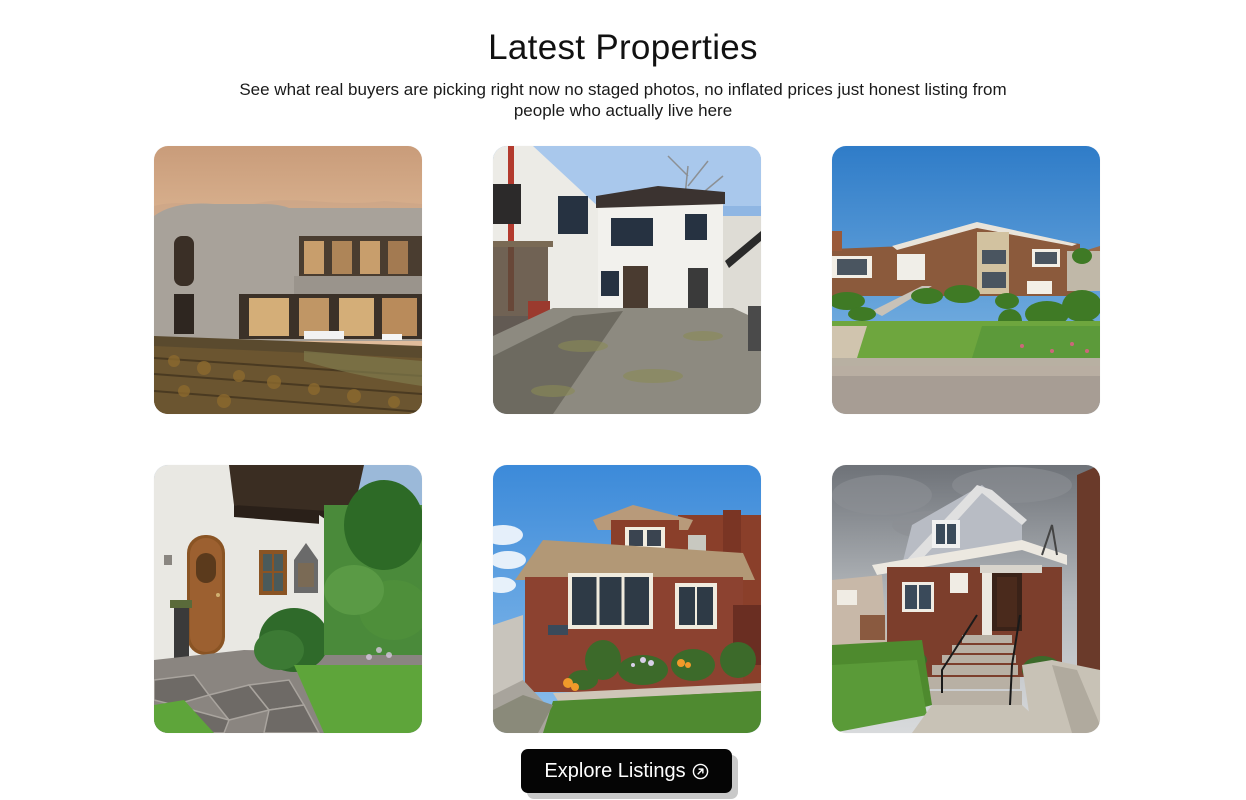  Describe the element at coordinates (615, 770) in the screenshot. I see `explore-listings-label: Explore Listings` at that location.